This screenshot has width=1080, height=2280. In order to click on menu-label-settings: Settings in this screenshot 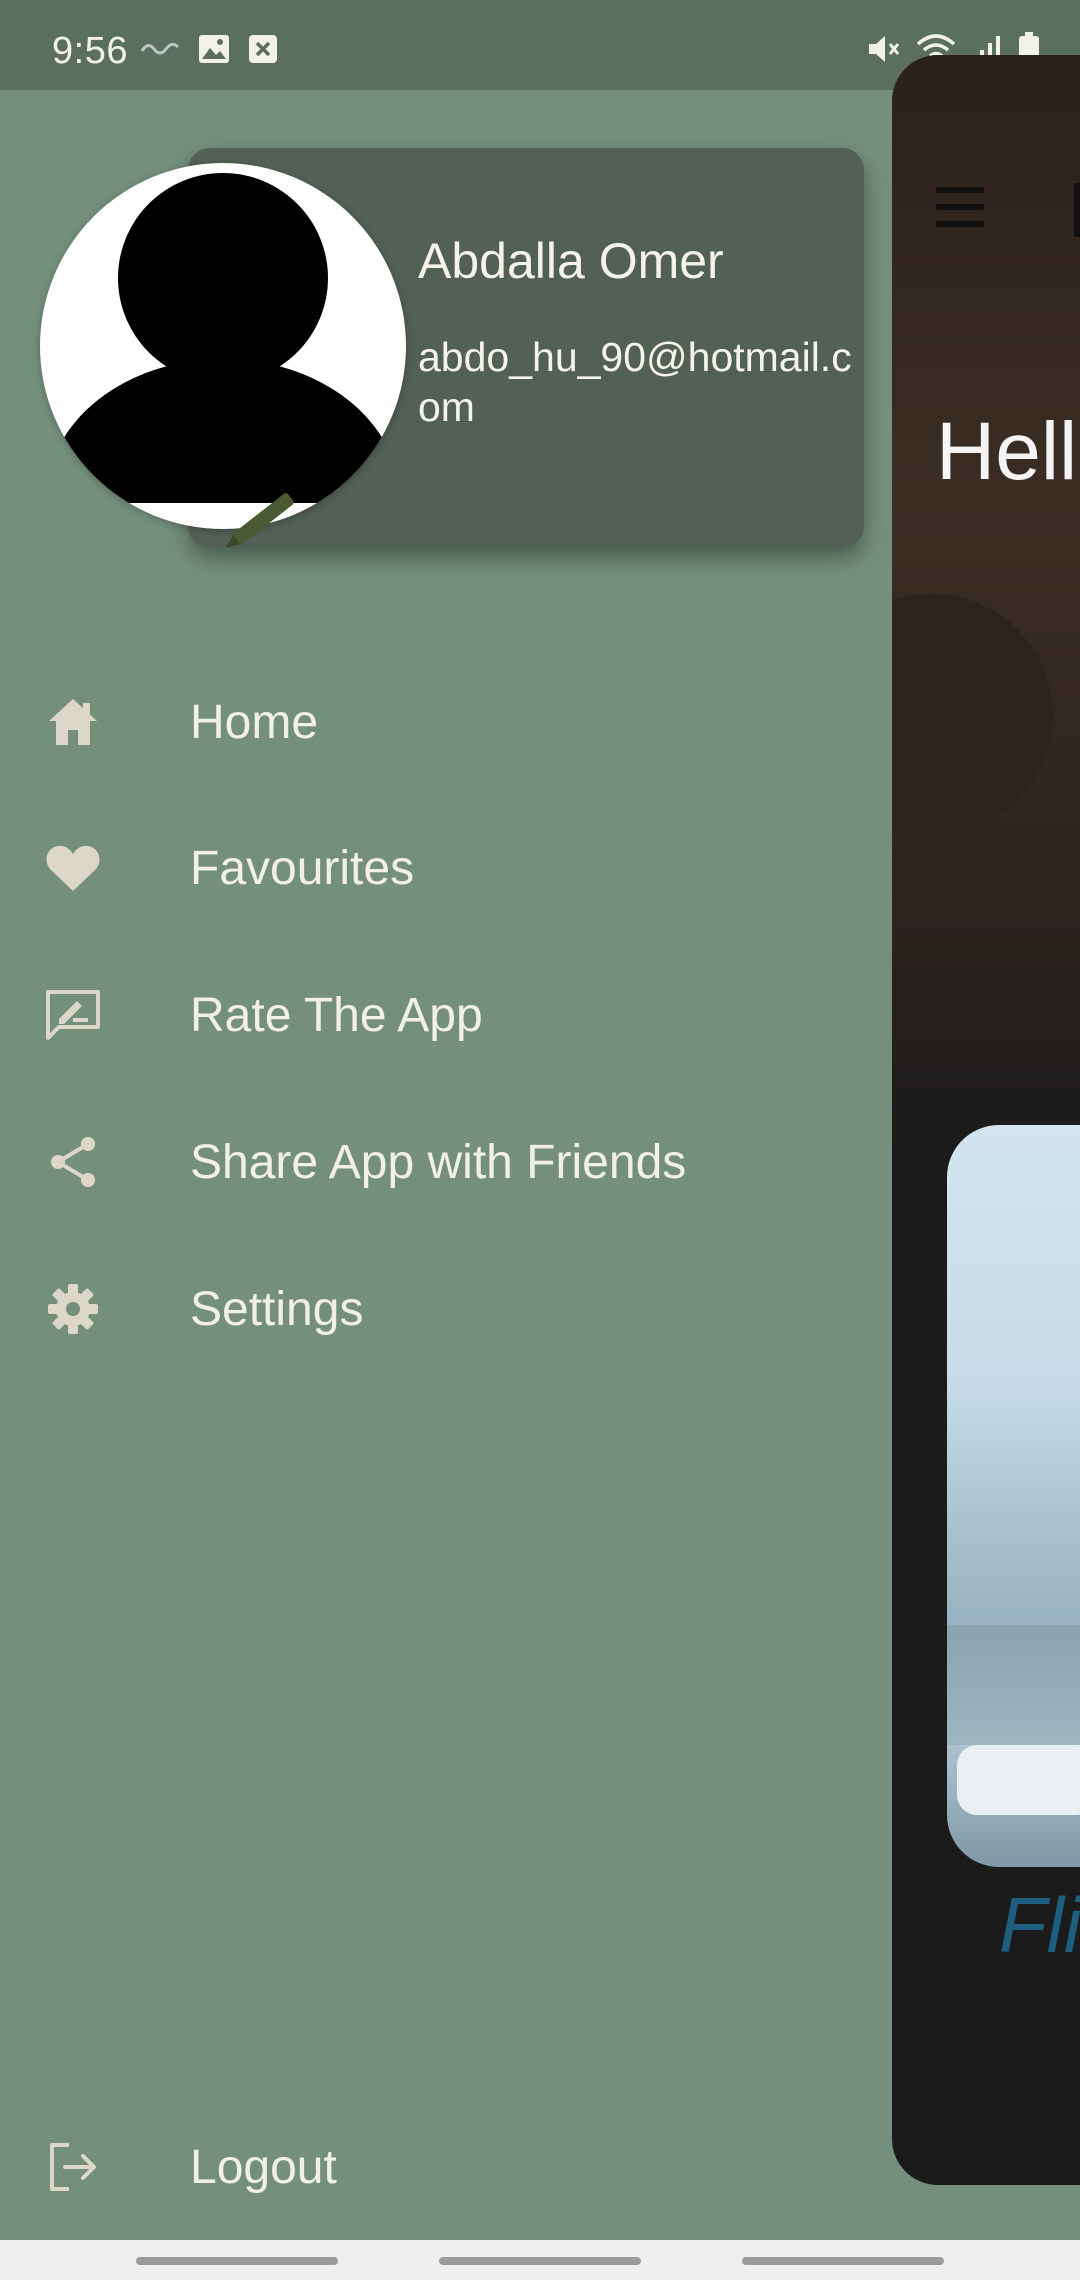, I will do `click(277, 1309)`.